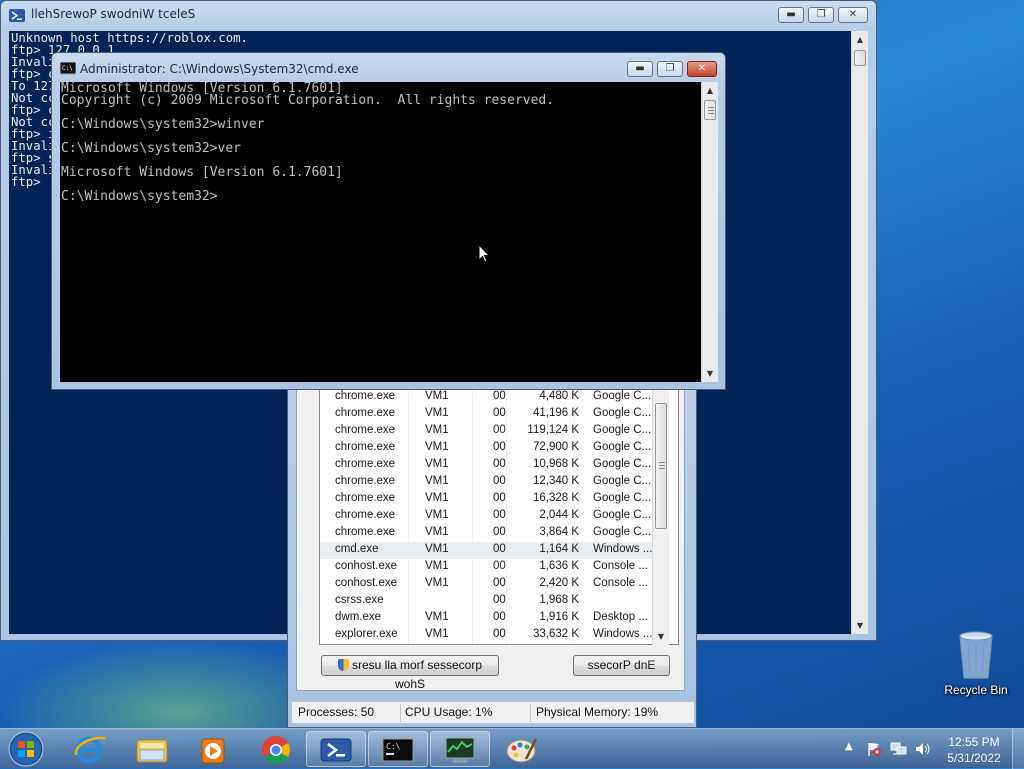 The height and width of the screenshot is (769, 1024). Describe the element at coordinates (26, 749) in the screenshot. I see `start-button` at that location.